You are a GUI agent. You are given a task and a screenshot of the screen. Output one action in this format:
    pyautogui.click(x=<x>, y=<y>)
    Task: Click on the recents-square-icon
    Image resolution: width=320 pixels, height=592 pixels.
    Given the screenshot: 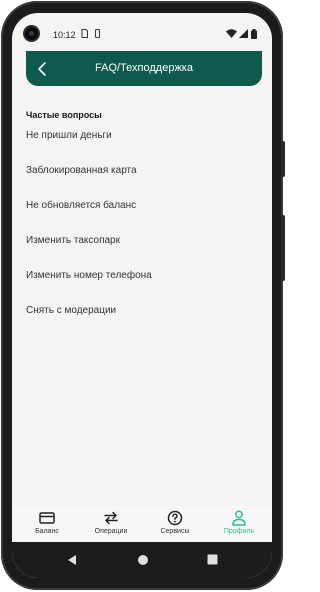 What is the action you would take?
    pyautogui.click(x=212, y=559)
    